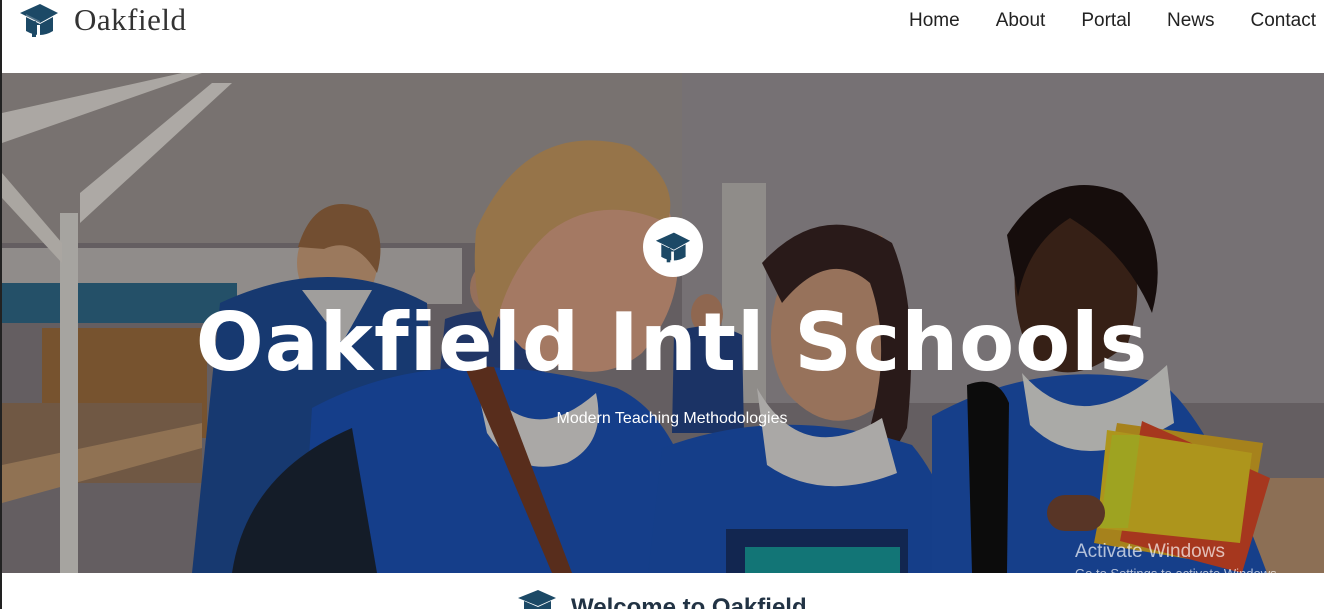 Image resolution: width=1324 pixels, height=609 pixels. What do you see at coordinates (689, 601) in the screenshot?
I see `welcome-heading: Welcome to Oakfield` at bounding box center [689, 601].